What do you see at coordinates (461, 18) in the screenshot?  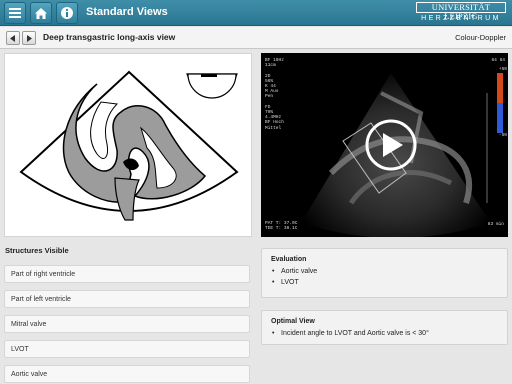 I see `logo-line-2: HERZZENTRUM` at bounding box center [461, 18].